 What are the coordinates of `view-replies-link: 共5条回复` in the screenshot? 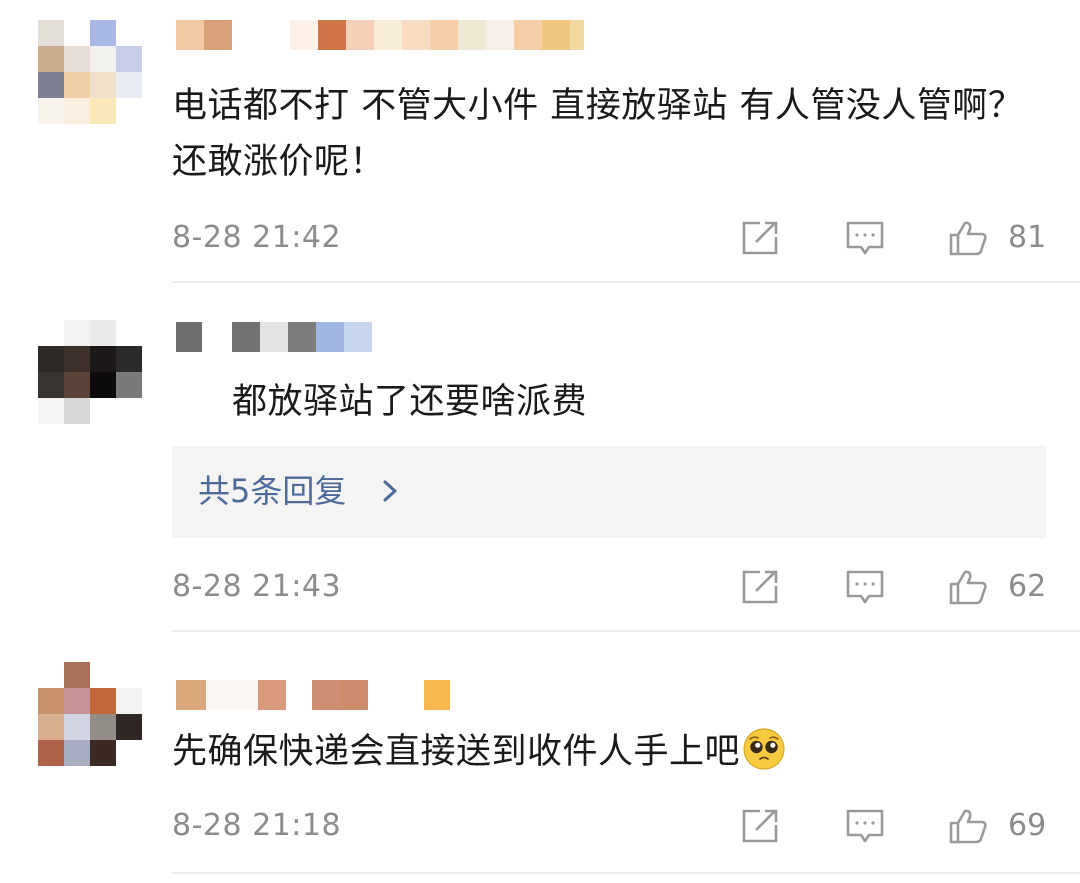 It's located at (272, 491).